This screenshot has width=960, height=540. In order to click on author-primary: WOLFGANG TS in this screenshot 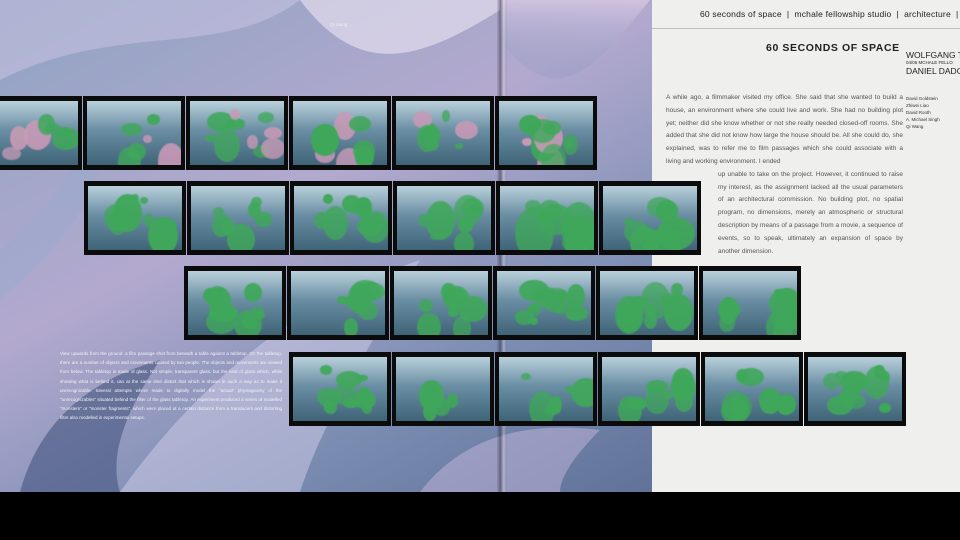, I will do `click(933, 55)`.